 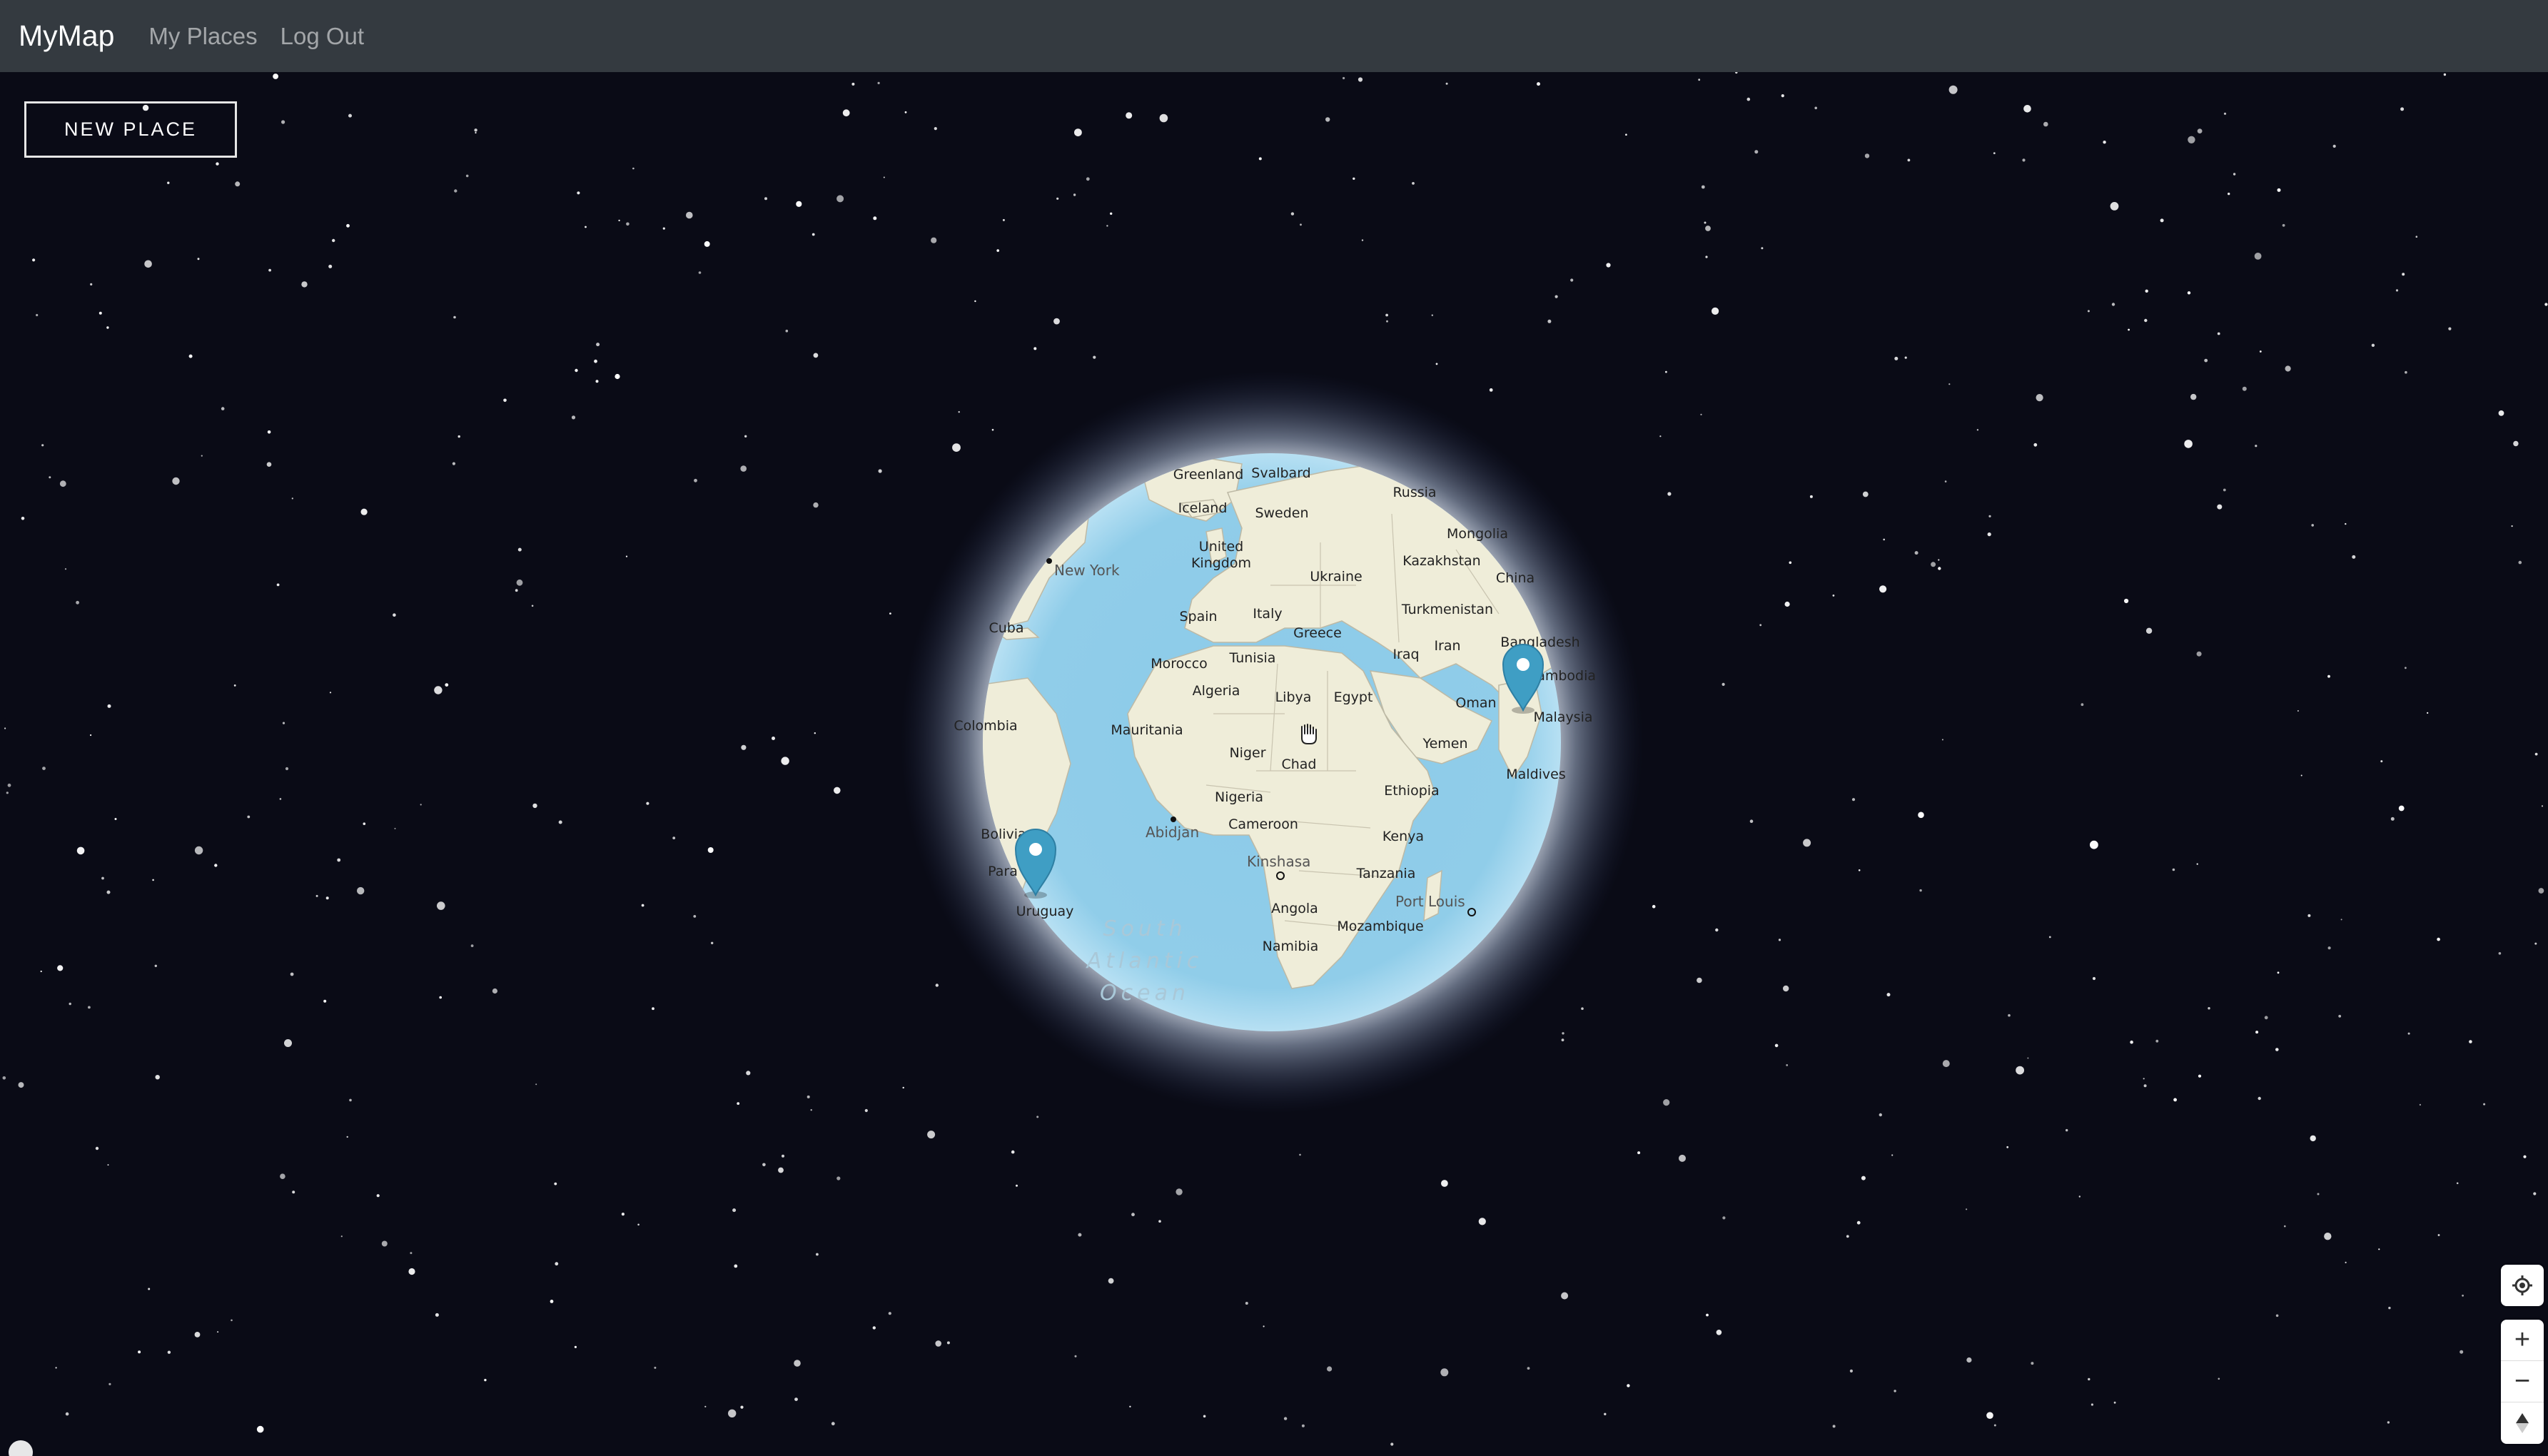 I want to click on zoom-out-button: −, so click(x=2522, y=1381).